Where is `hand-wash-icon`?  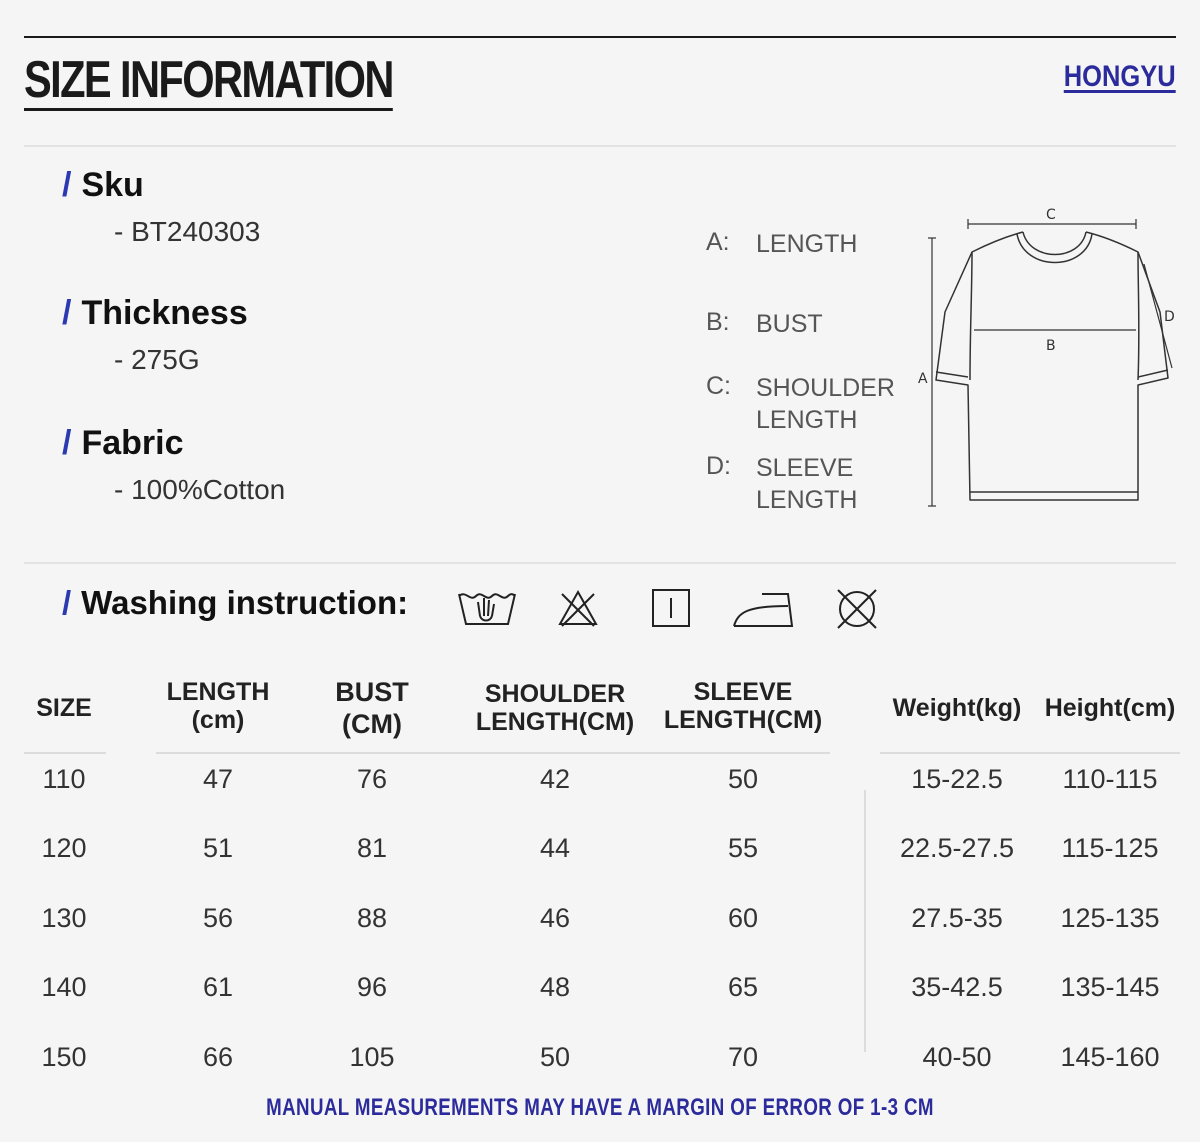
hand-wash-icon is located at coordinates (487, 609).